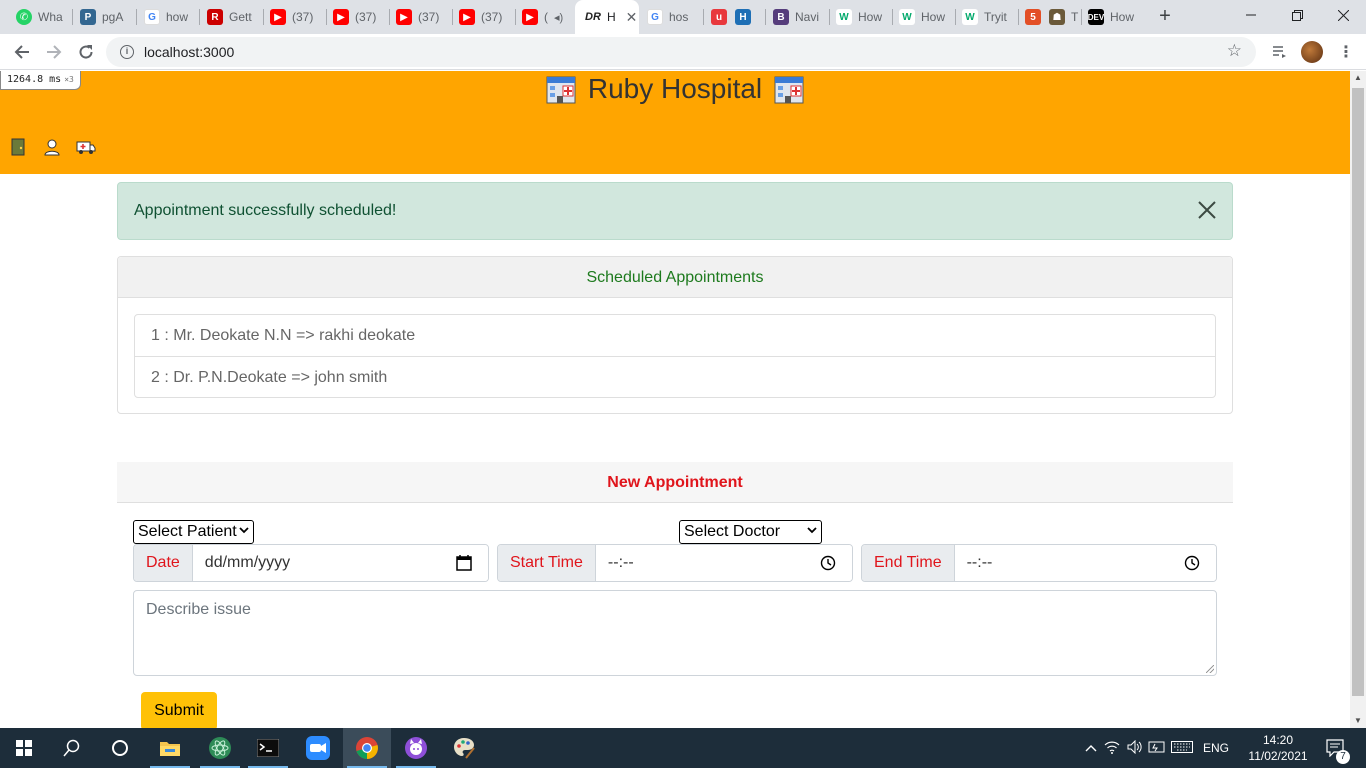 This screenshot has height=768, width=1366. What do you see at coordinates (1358, 78) in the screenshot?
I see `scroll-up-arrow-icon: ▲` at bounding box center [1358, 78].